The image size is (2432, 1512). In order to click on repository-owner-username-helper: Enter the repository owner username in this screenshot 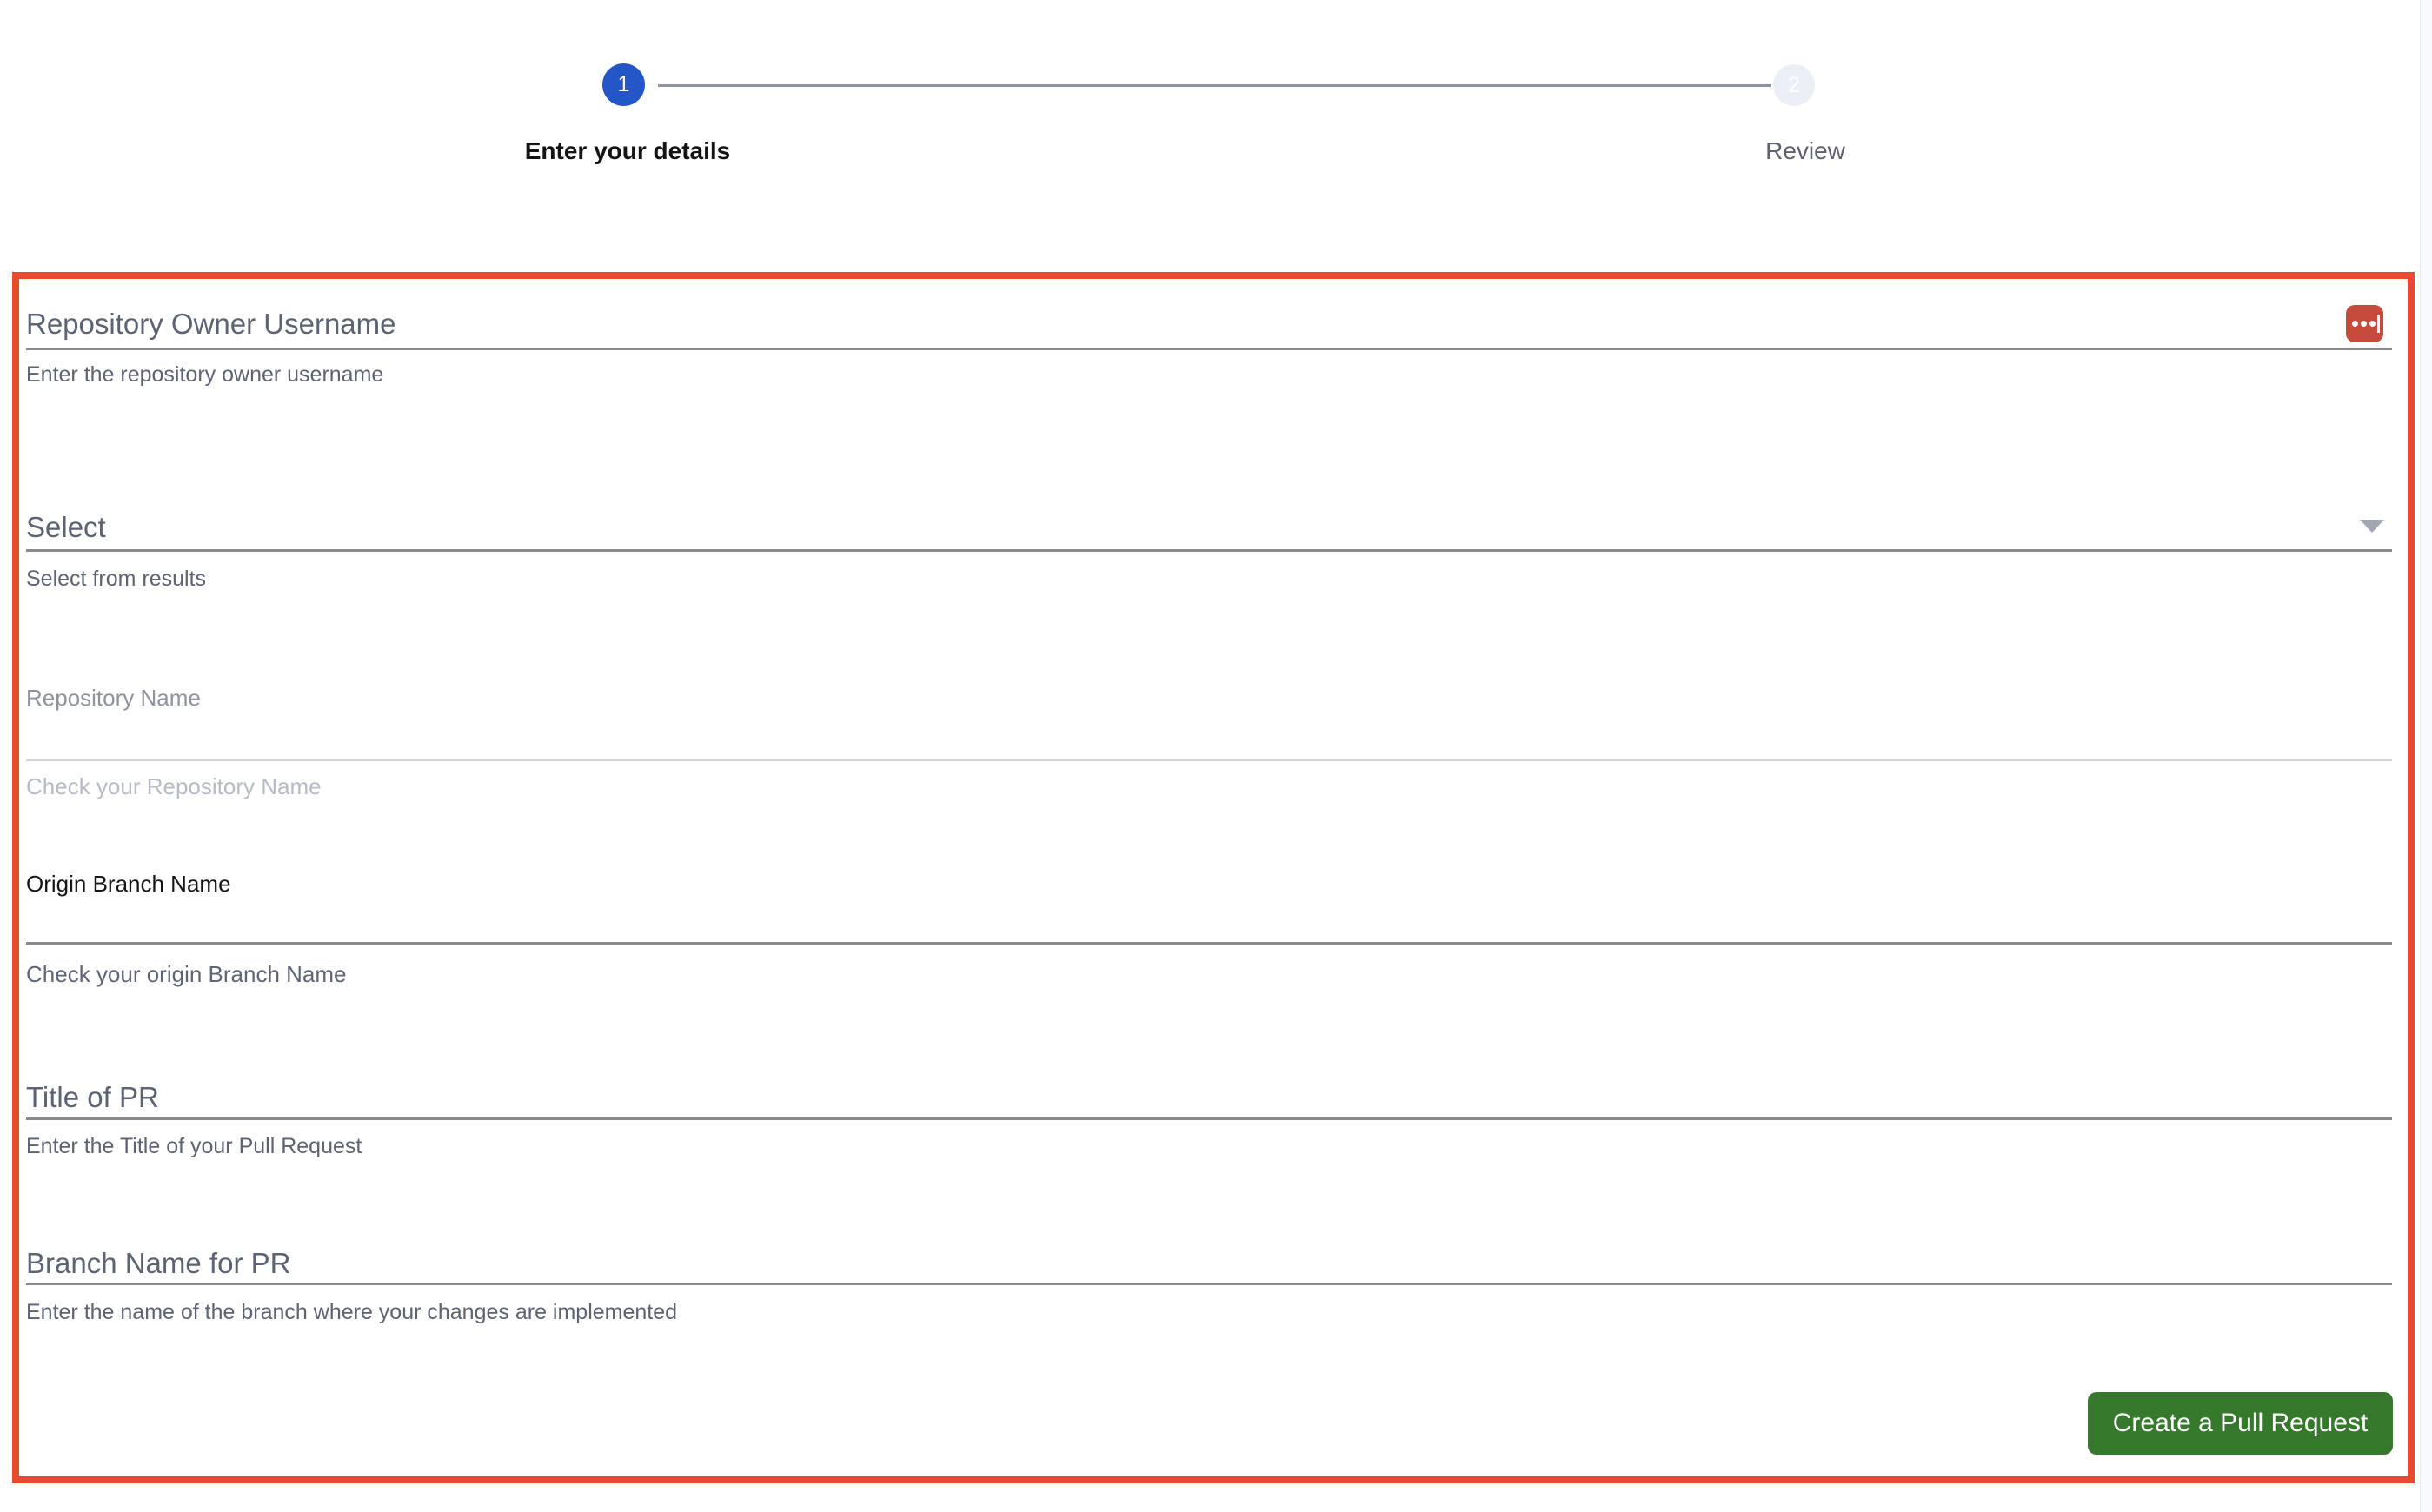, I will do `click(205, 374)`.